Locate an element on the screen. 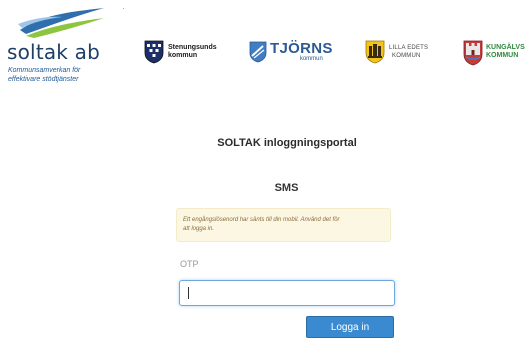  otp-input is located at coordinates (287, 293).